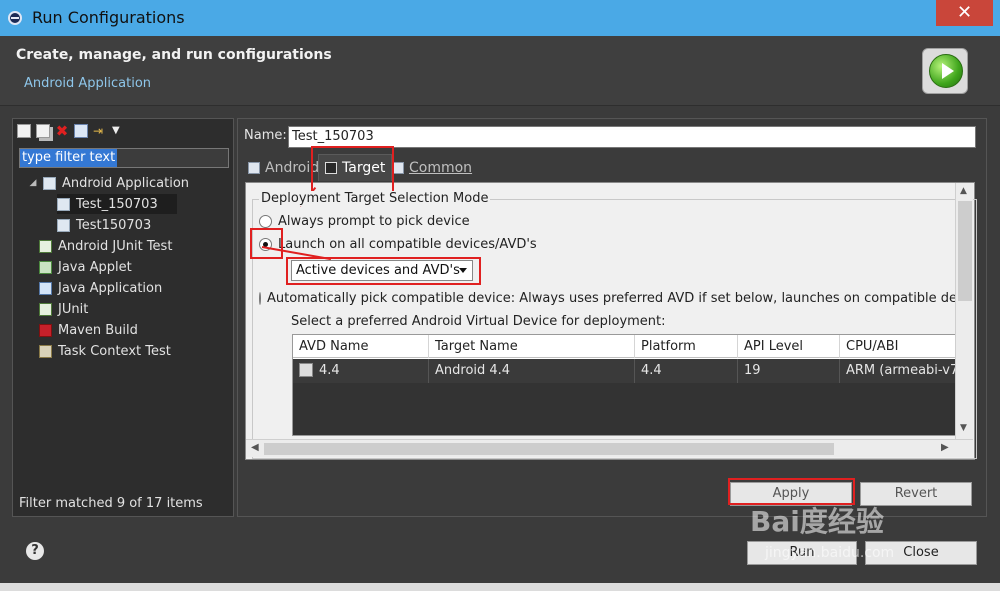 The width and height of the screenshot is (1000, 591). I want to click on tree-item-java-application: Java Application, so click(100, 288).